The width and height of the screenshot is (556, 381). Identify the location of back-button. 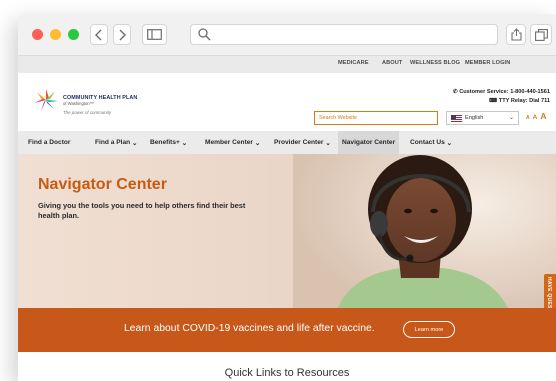
(99, 34).